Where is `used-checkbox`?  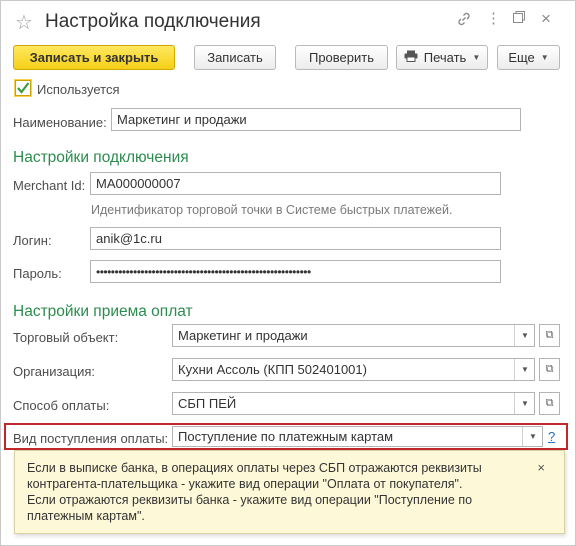 used-checkbox is located at coordinates (23, 88).